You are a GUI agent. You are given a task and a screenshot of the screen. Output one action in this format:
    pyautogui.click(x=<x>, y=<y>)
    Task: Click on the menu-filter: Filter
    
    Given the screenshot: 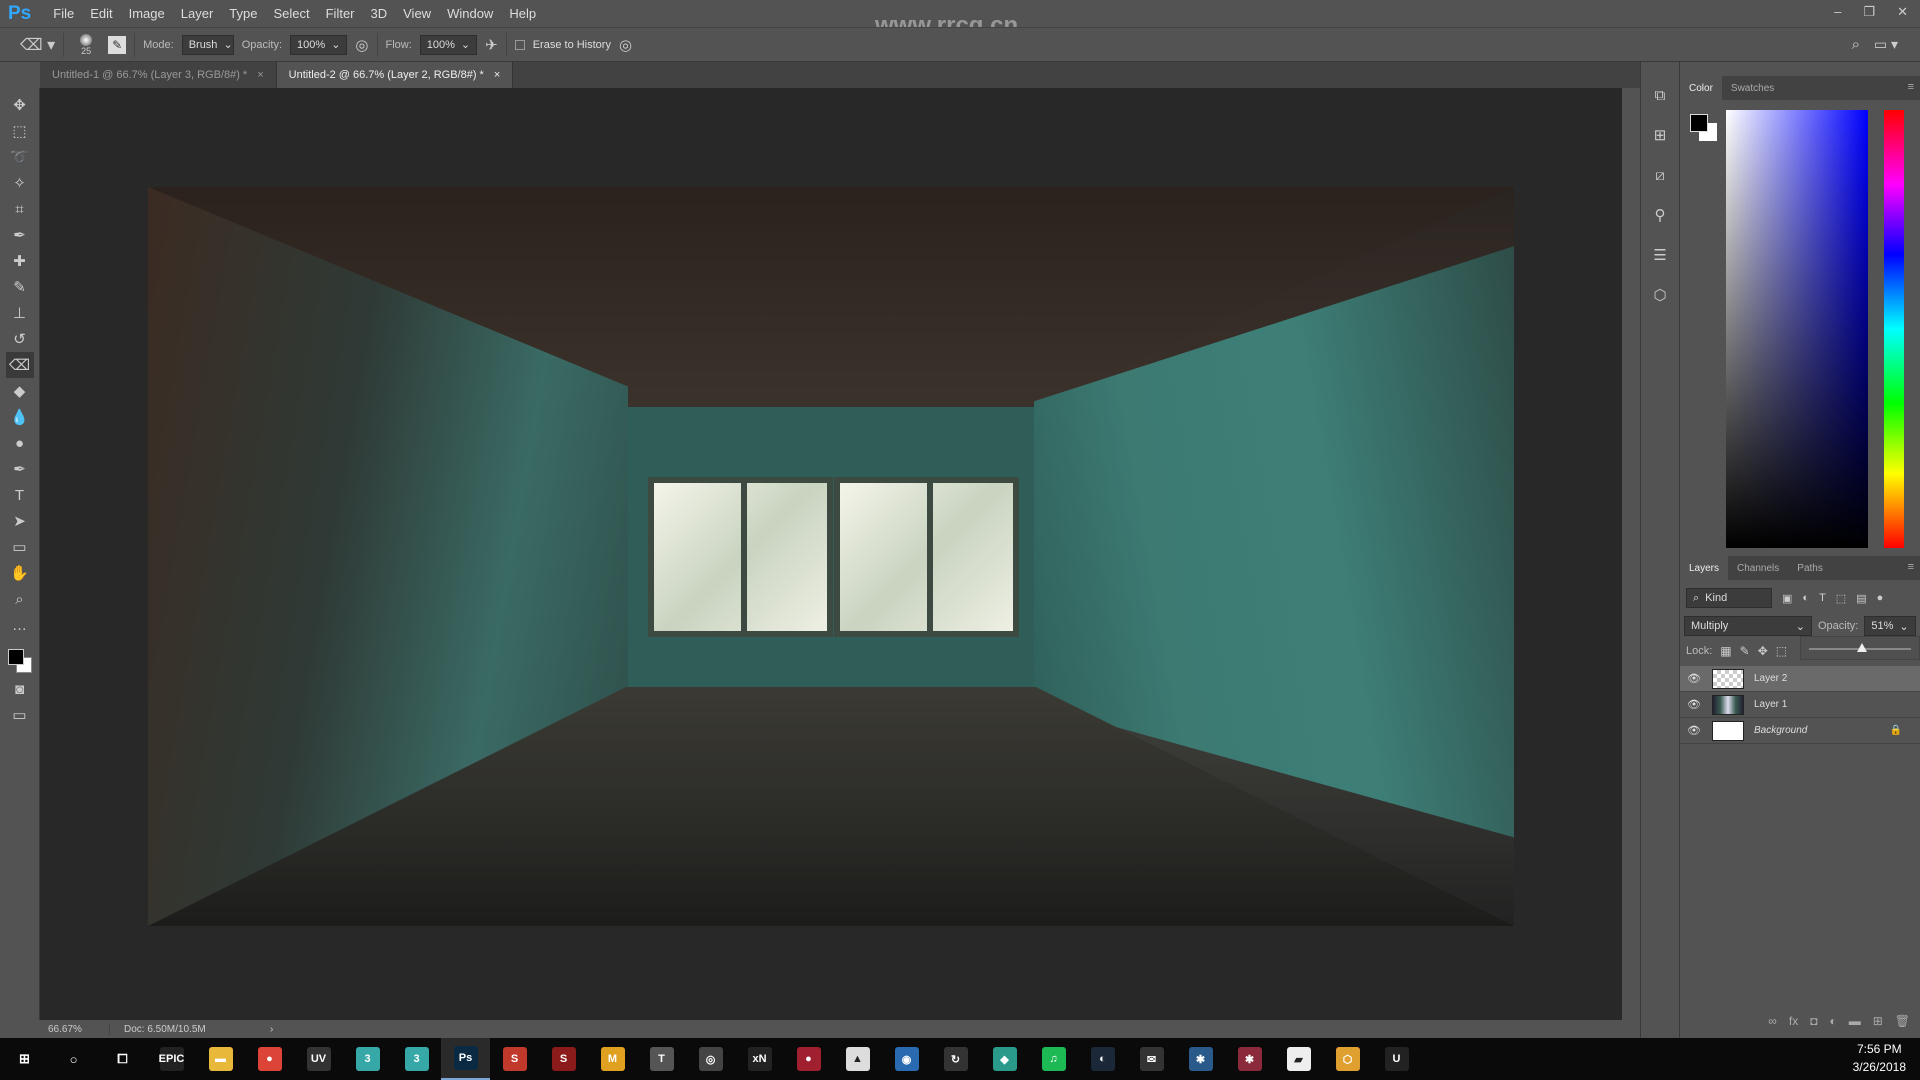 What is the action you would take?
    pyautogui.click(x=340, y=13)
    